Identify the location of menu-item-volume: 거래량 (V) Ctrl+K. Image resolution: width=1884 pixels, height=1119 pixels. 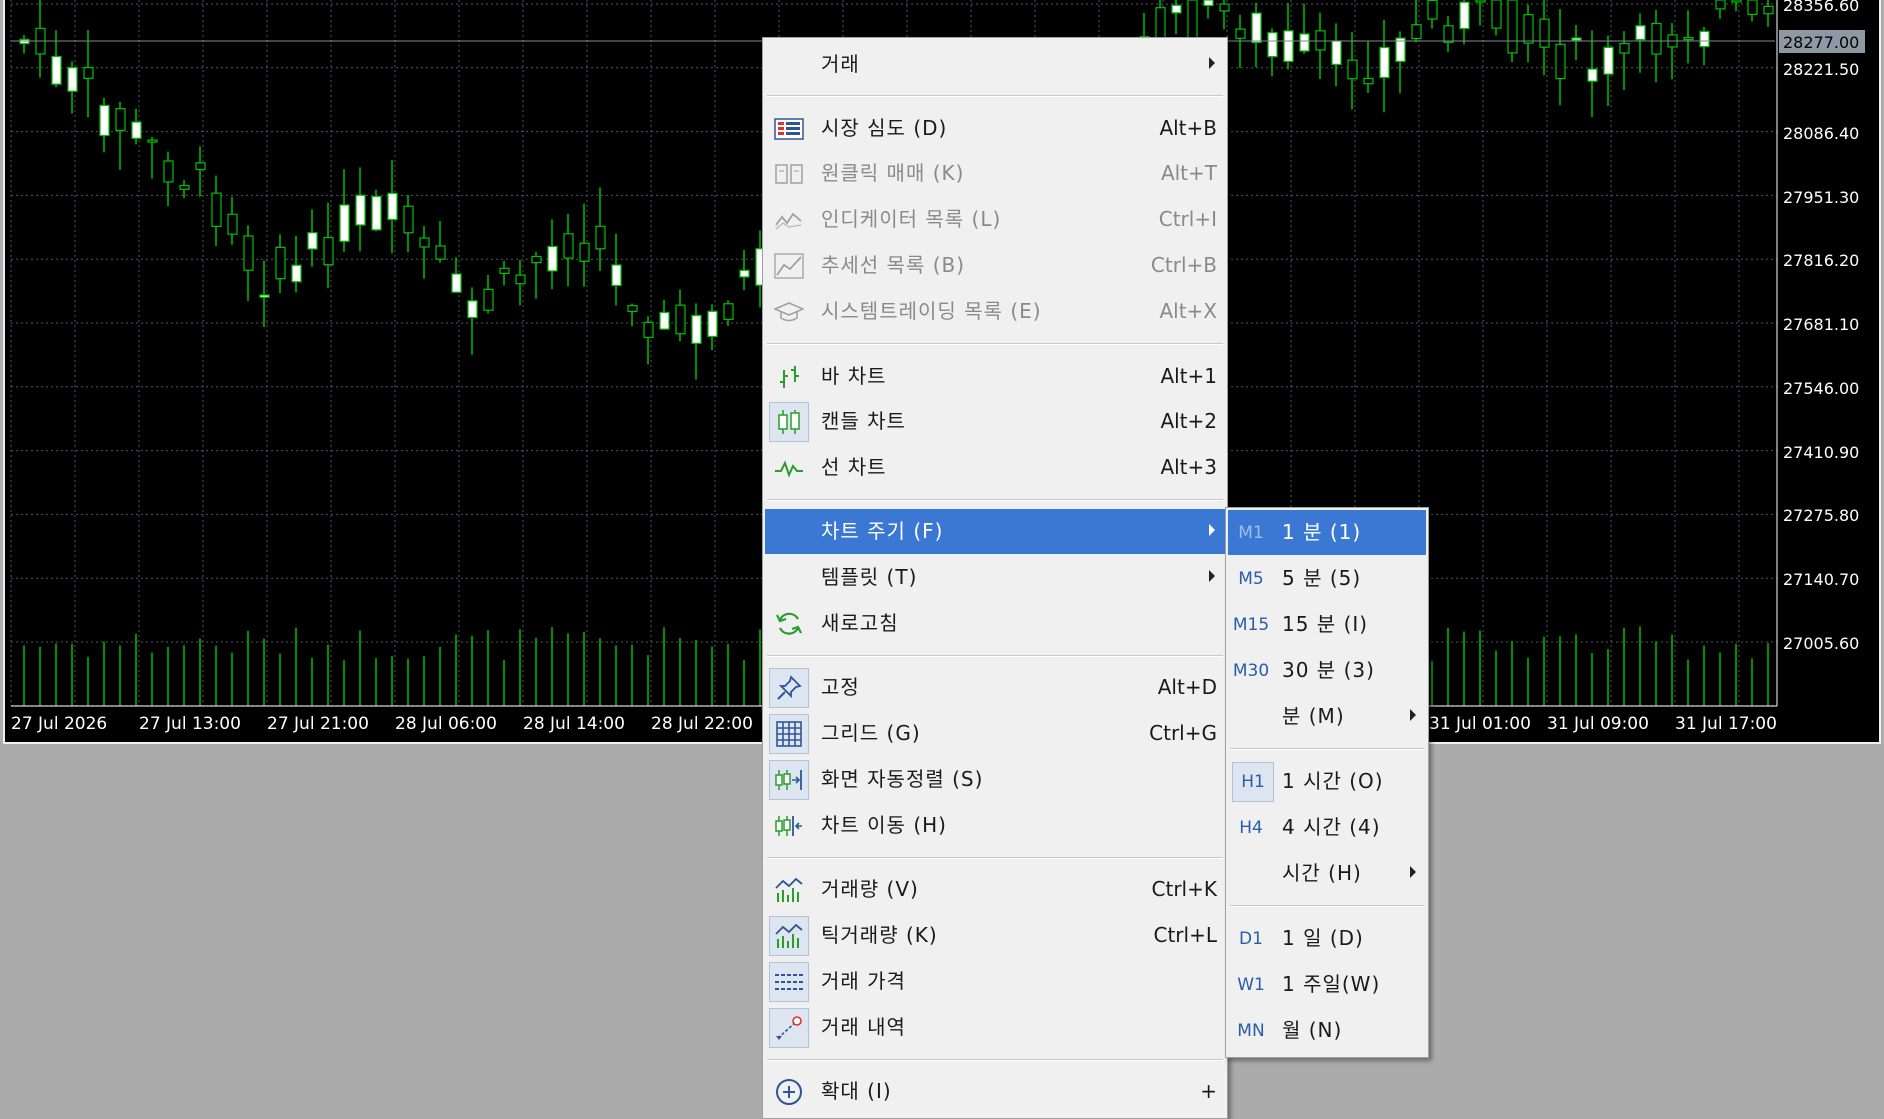
(995, 889).